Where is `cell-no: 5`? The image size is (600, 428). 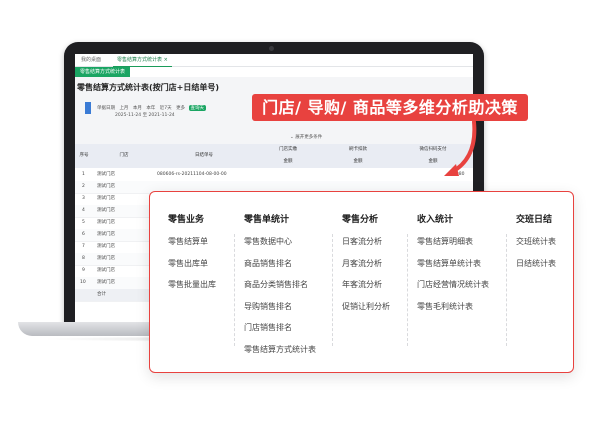
cell-no: 5 is located at coordinates (83, 222).